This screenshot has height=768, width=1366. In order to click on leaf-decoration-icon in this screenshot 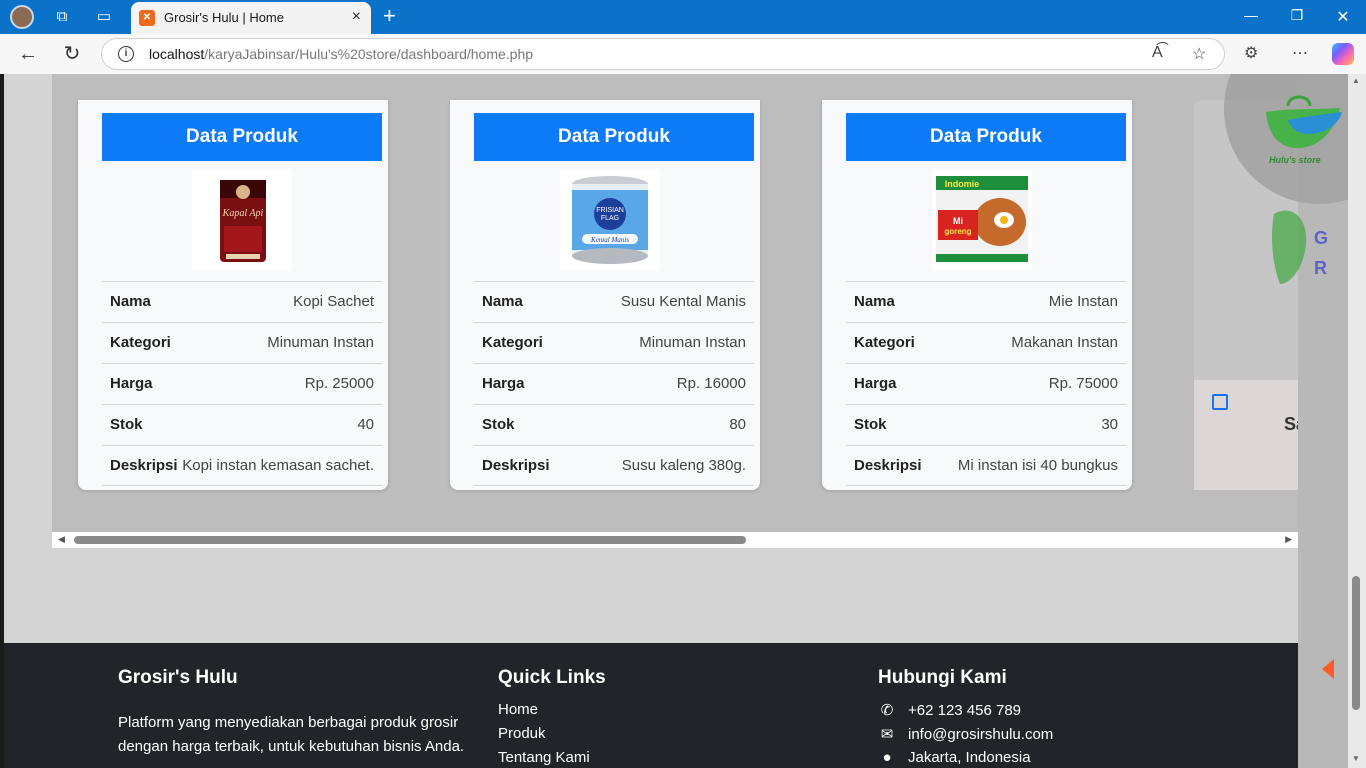, I will do `click(1289, 247)`.